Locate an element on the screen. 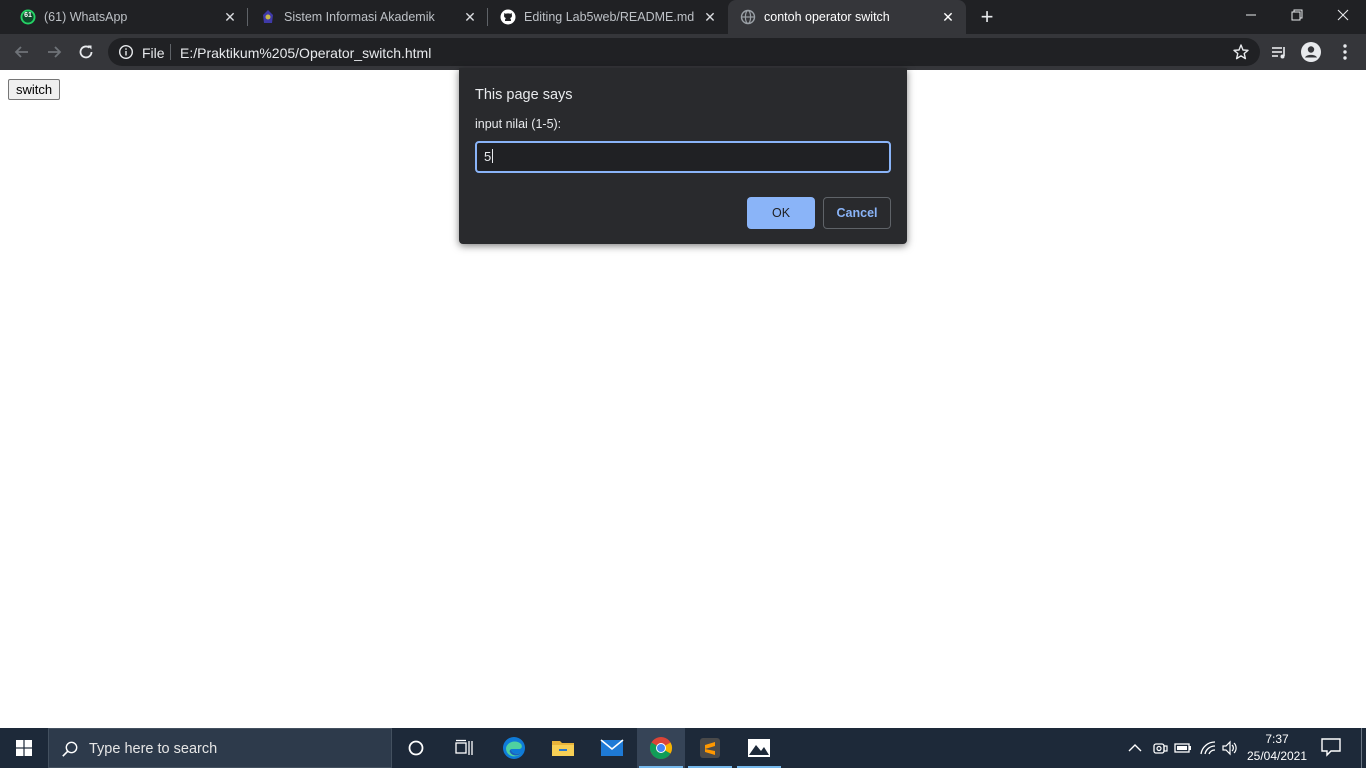  info-icon is located at coordinates (126, 52).